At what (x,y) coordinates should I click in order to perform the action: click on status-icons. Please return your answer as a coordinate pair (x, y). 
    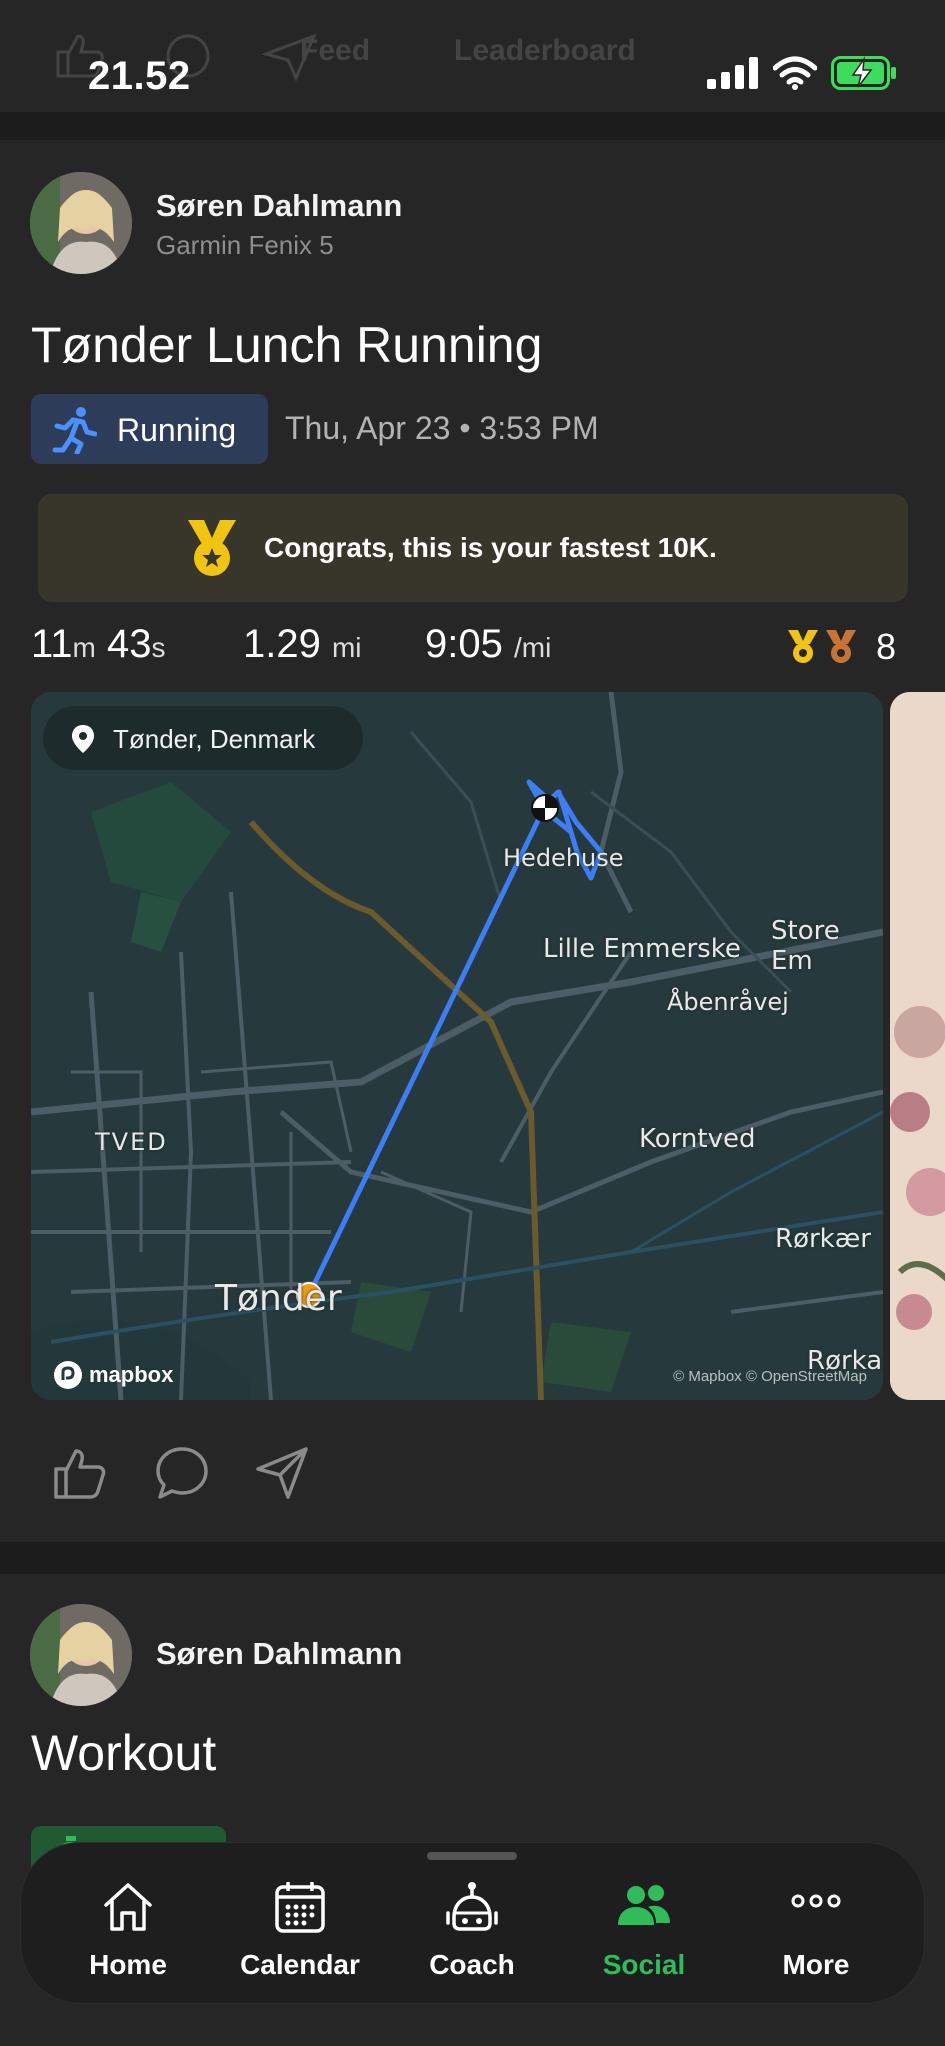
    Looking at the image, I should click on (802, 73).